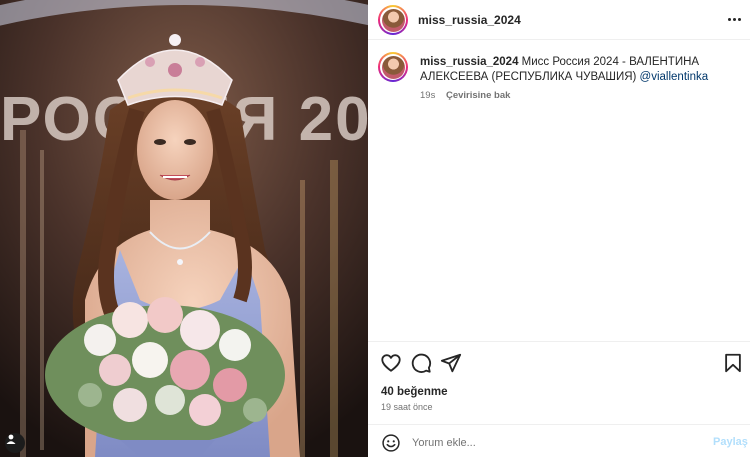  I want to click on comment-icon, so click(421, 363).